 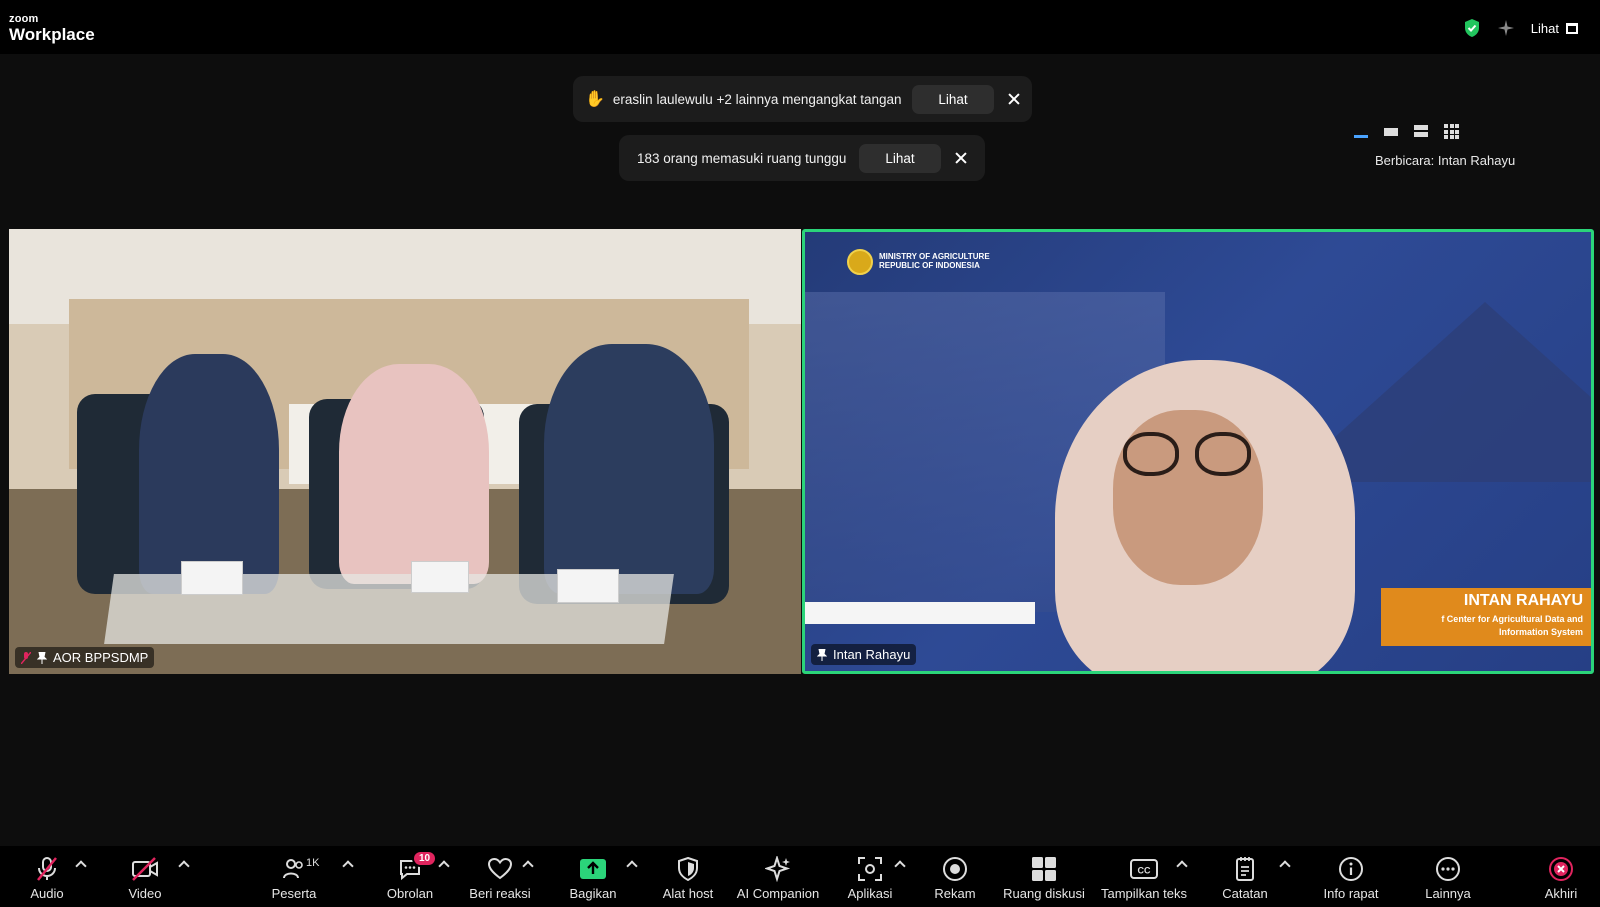 I want to click on video-options-chevron-icon, so click(x=184, y=866).